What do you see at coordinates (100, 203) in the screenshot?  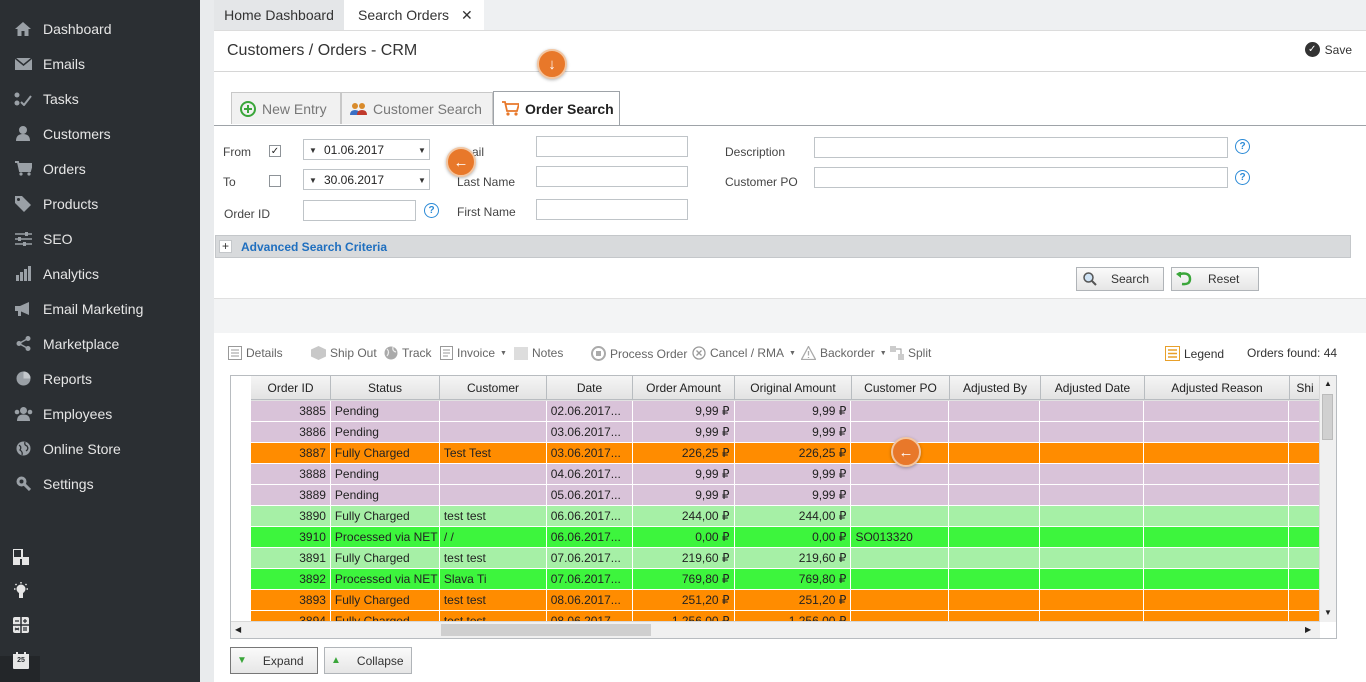 I see `sidebar-item-products: Products` at bounding box center [100, 203].